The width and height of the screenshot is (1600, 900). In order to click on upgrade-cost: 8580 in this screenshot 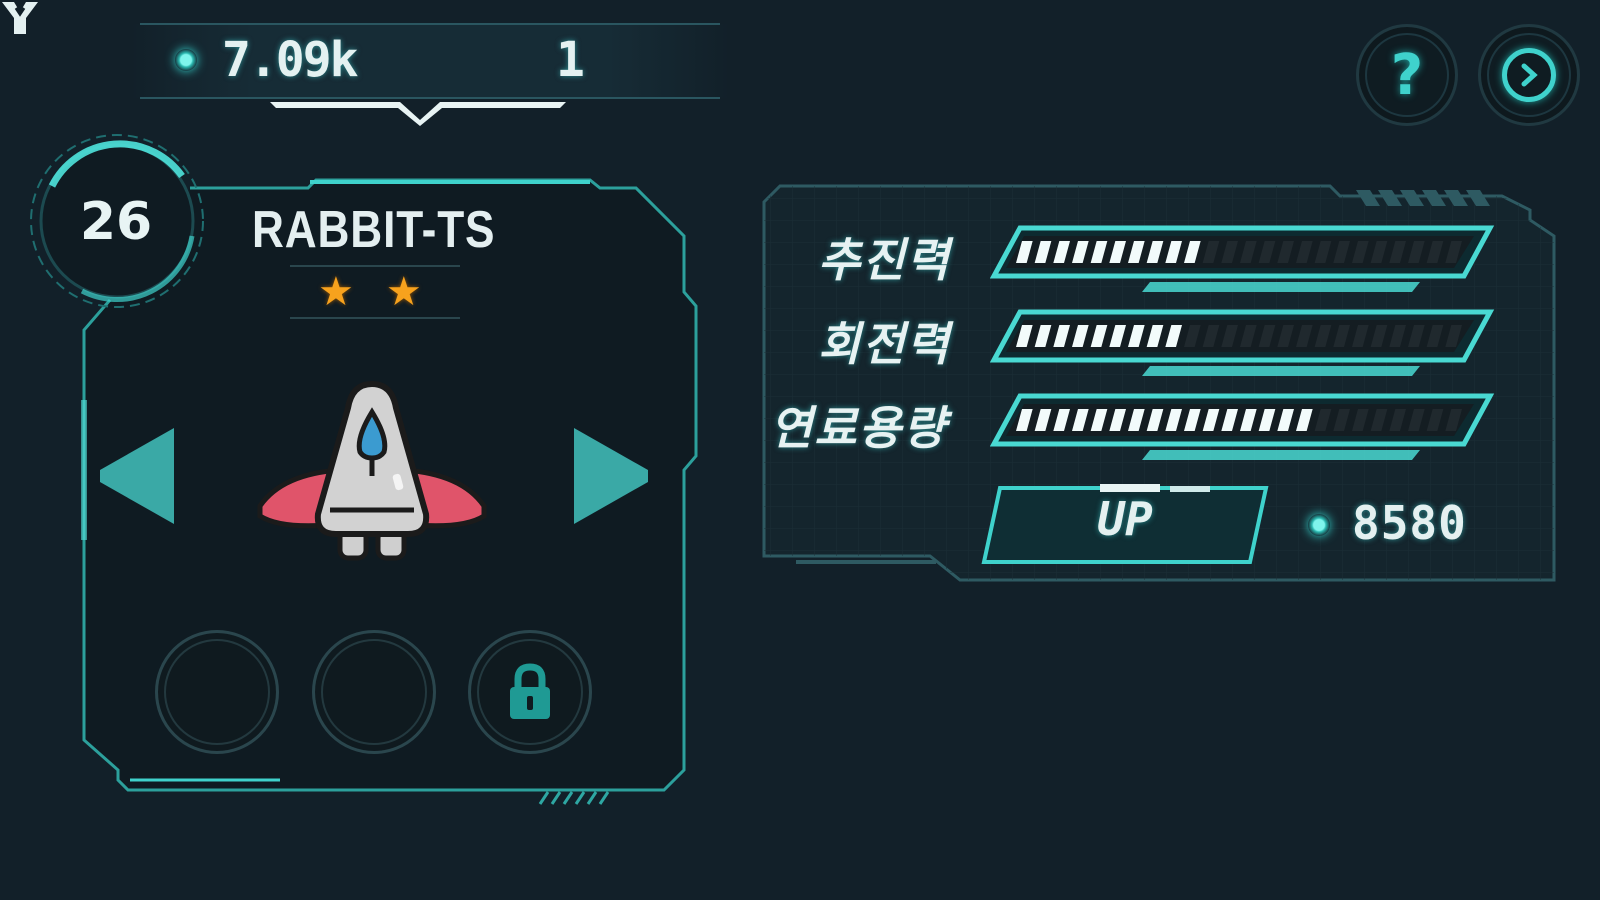, I will do `click(1409, 523)`.